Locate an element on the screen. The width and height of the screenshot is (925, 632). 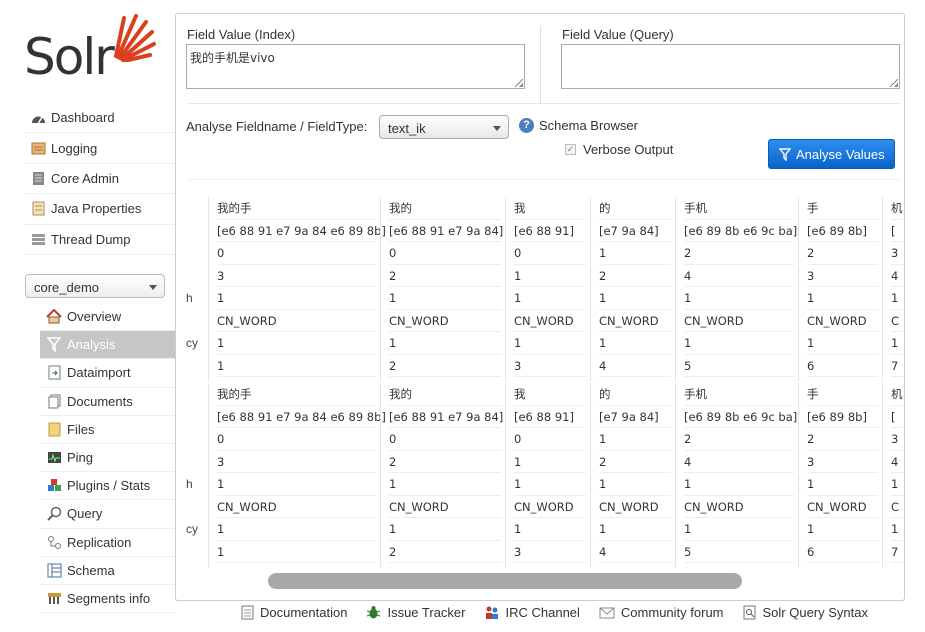
footer-documentation-link: Documentation is located at coordinates (294, 612).